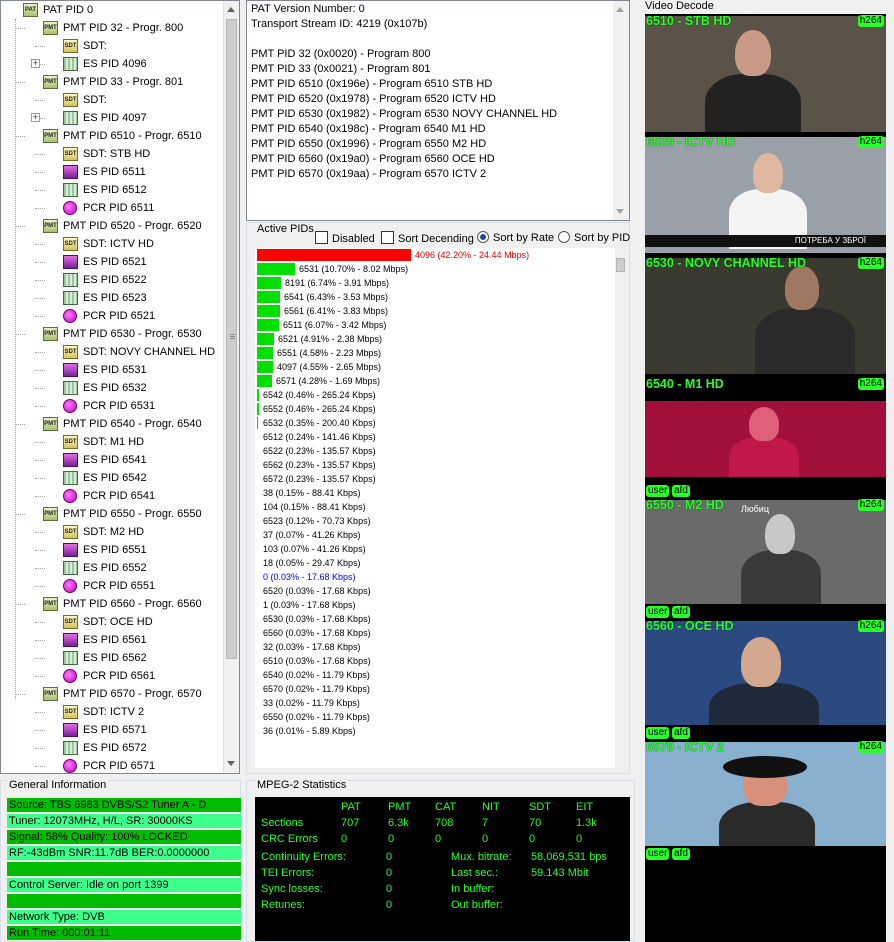 Image resolution: width=894 pixels, height=942 pixels. I want to click on pid-rate-row: 104 (0.15% - 88.41 Kbps), so click(435, 507).